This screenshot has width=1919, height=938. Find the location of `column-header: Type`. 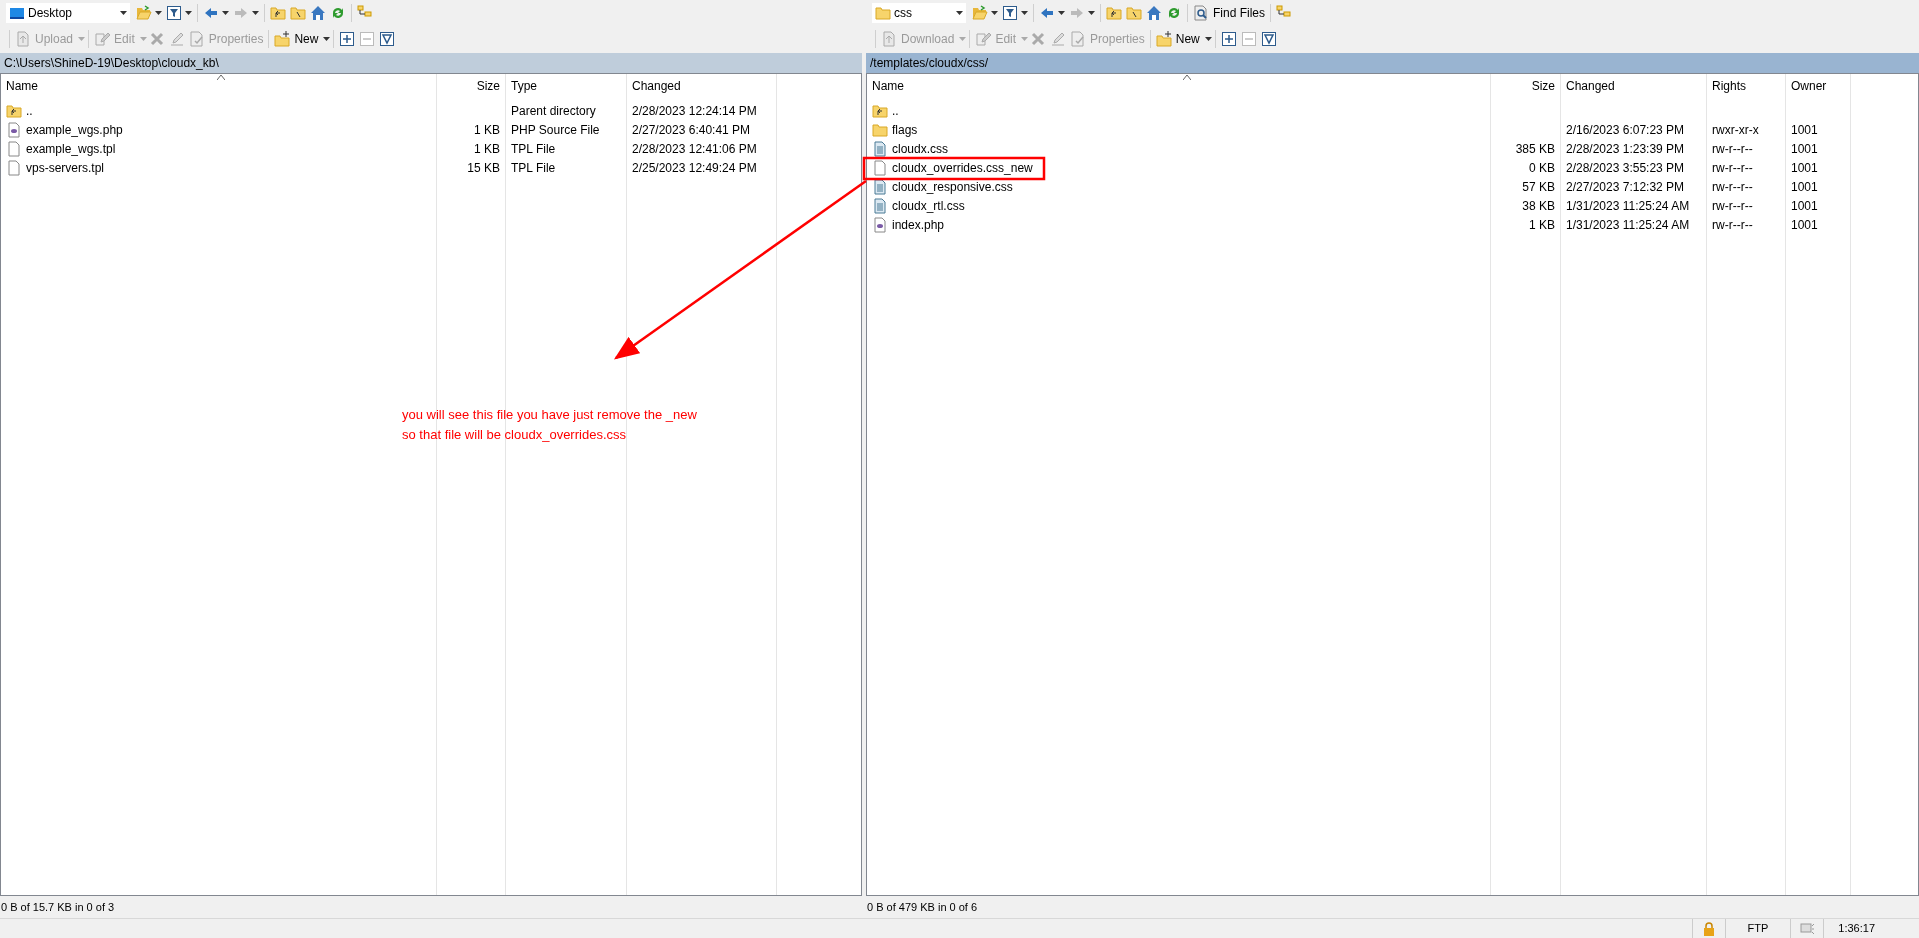

column-header: Type is located at coordinates (566, 84).